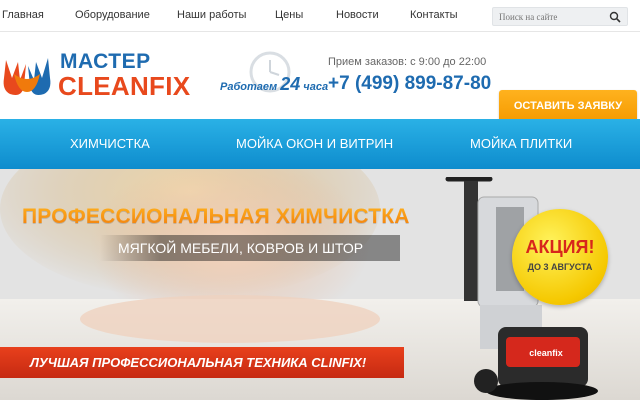 The image size is (640, 400). Describe the element at coordinates (316, 87) in the screenshot. I see `hours-suffix: часа` at that location.